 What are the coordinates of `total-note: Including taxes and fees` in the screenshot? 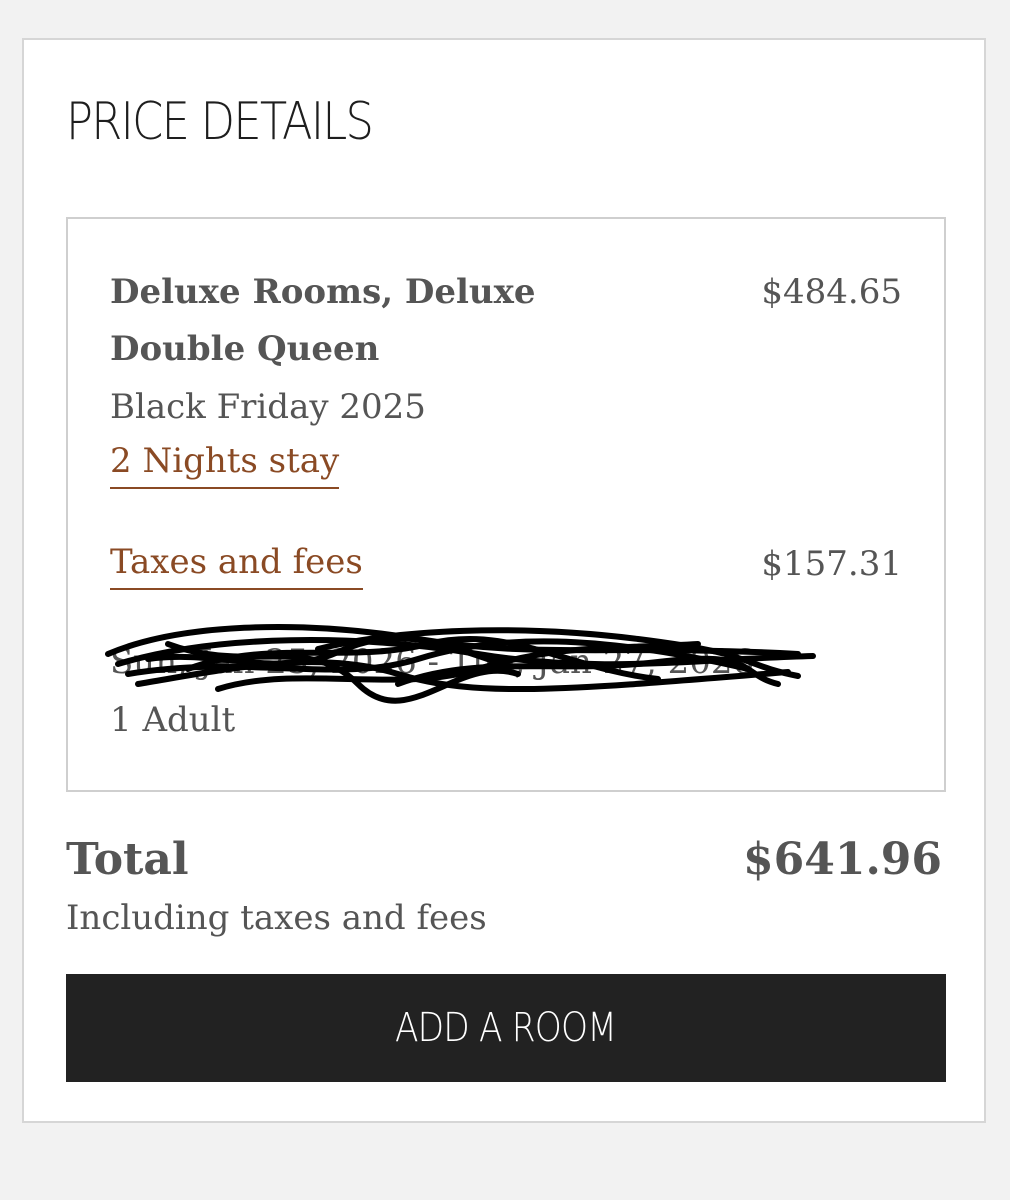 It's located at (276, 918).